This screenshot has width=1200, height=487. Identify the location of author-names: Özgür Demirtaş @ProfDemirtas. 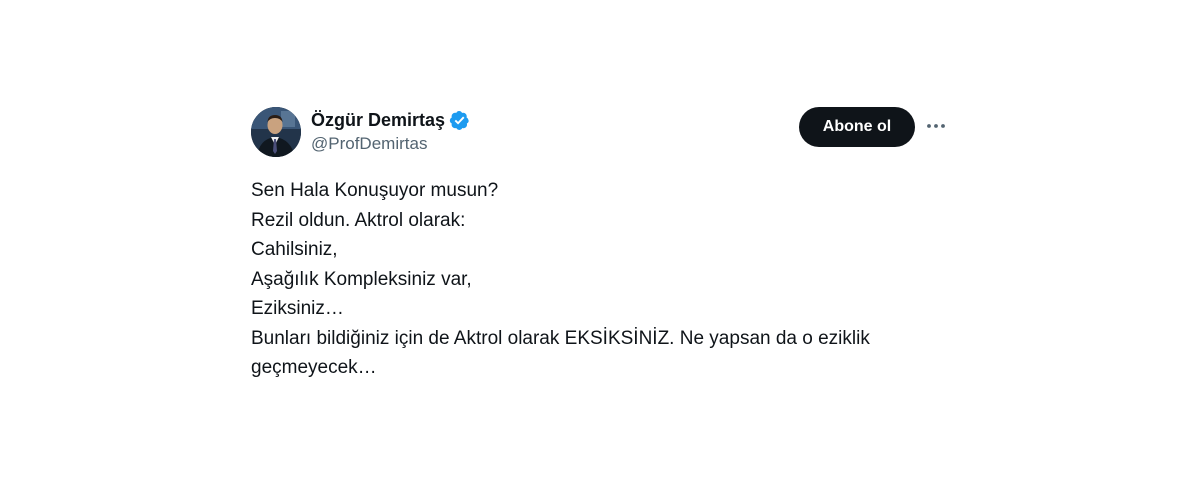
(390, 132).